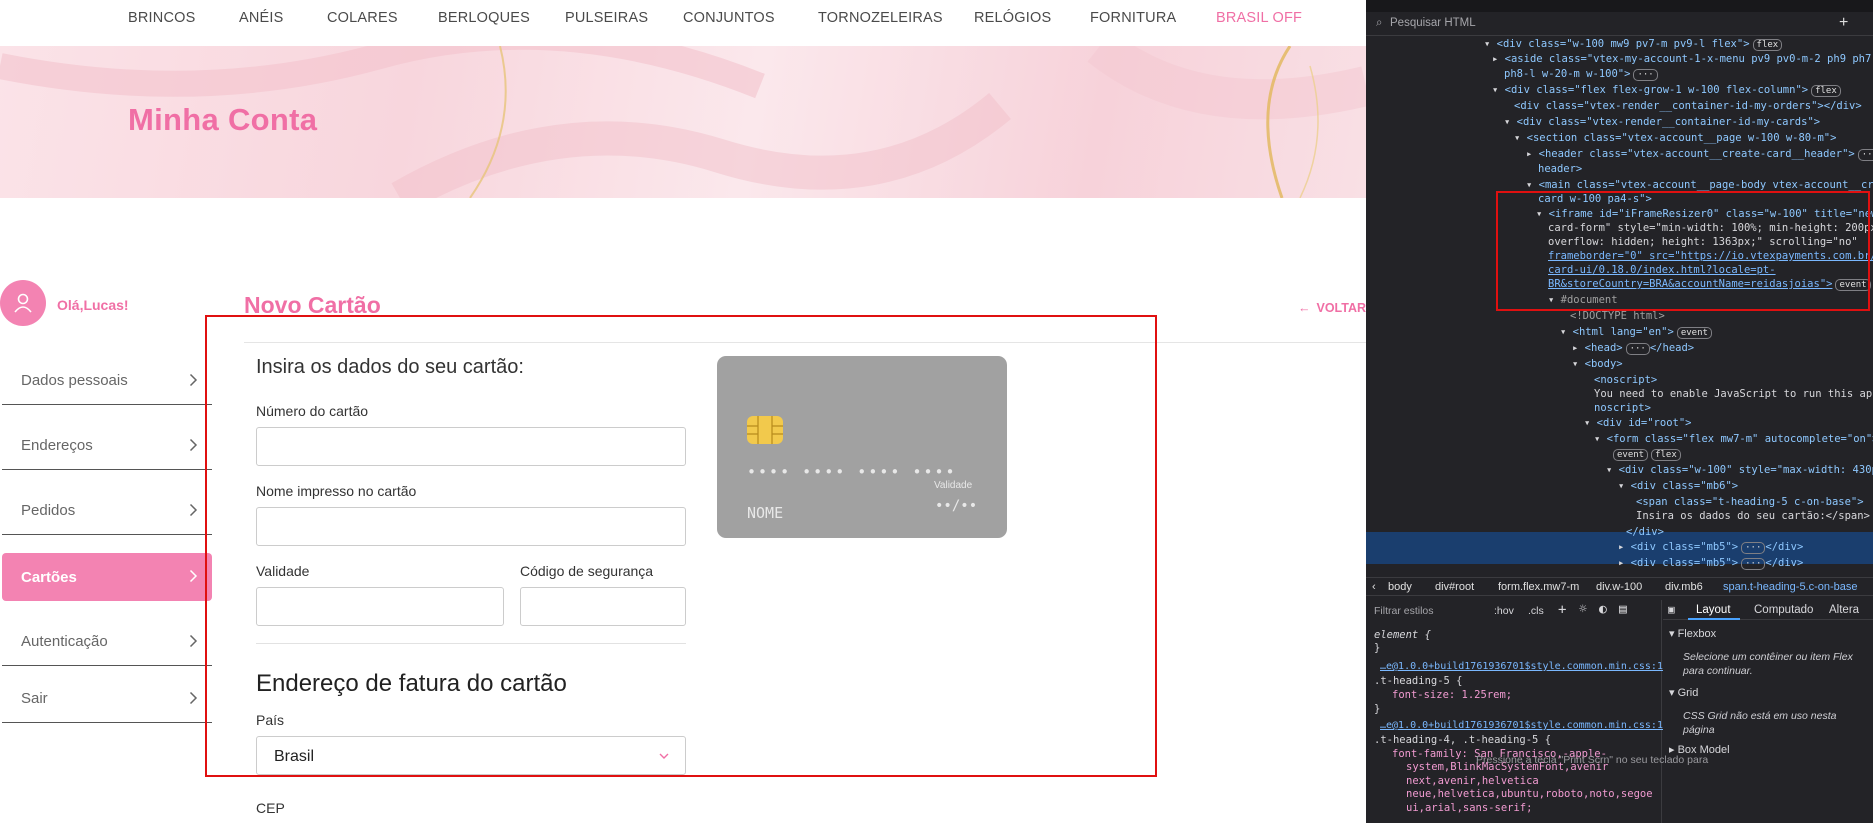 The width and height of the screenshot is (1873, 823). I want to click on tab-computado: Computado, so click(1783, 610).